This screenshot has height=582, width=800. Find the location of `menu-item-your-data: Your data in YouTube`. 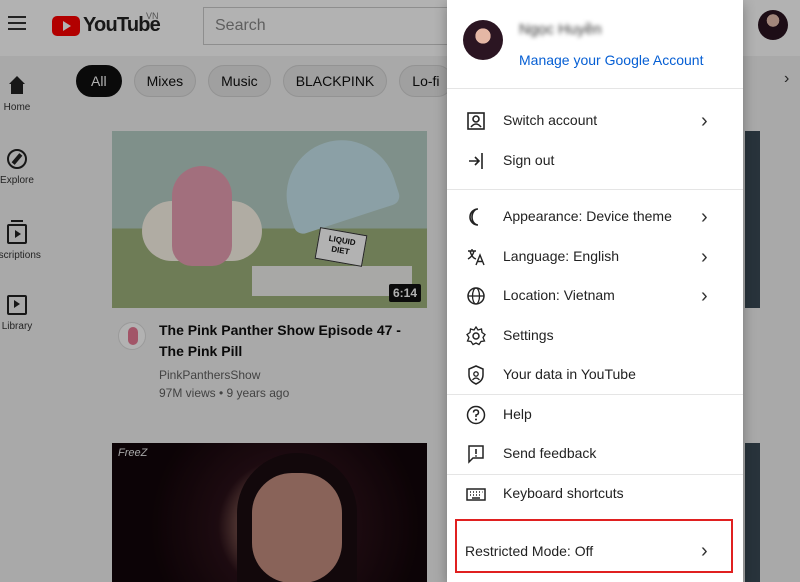

menu-item-your-data: Your data in YouTube is located at coordinates (595, 375).